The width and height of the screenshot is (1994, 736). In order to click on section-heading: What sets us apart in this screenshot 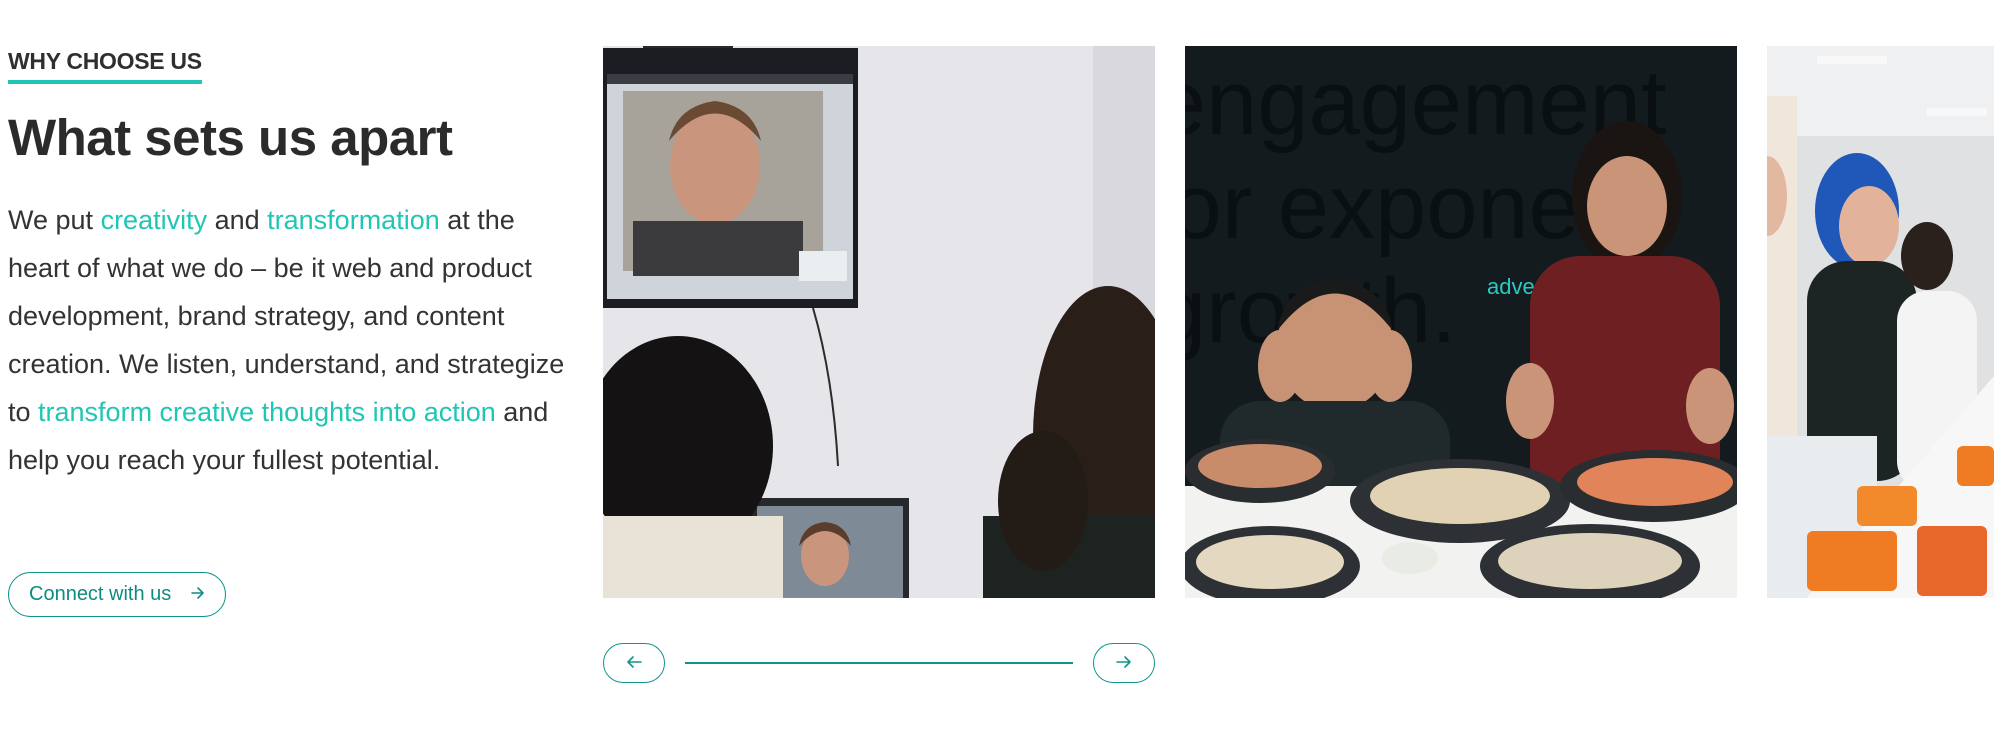, I will do `click(230, 137)`.